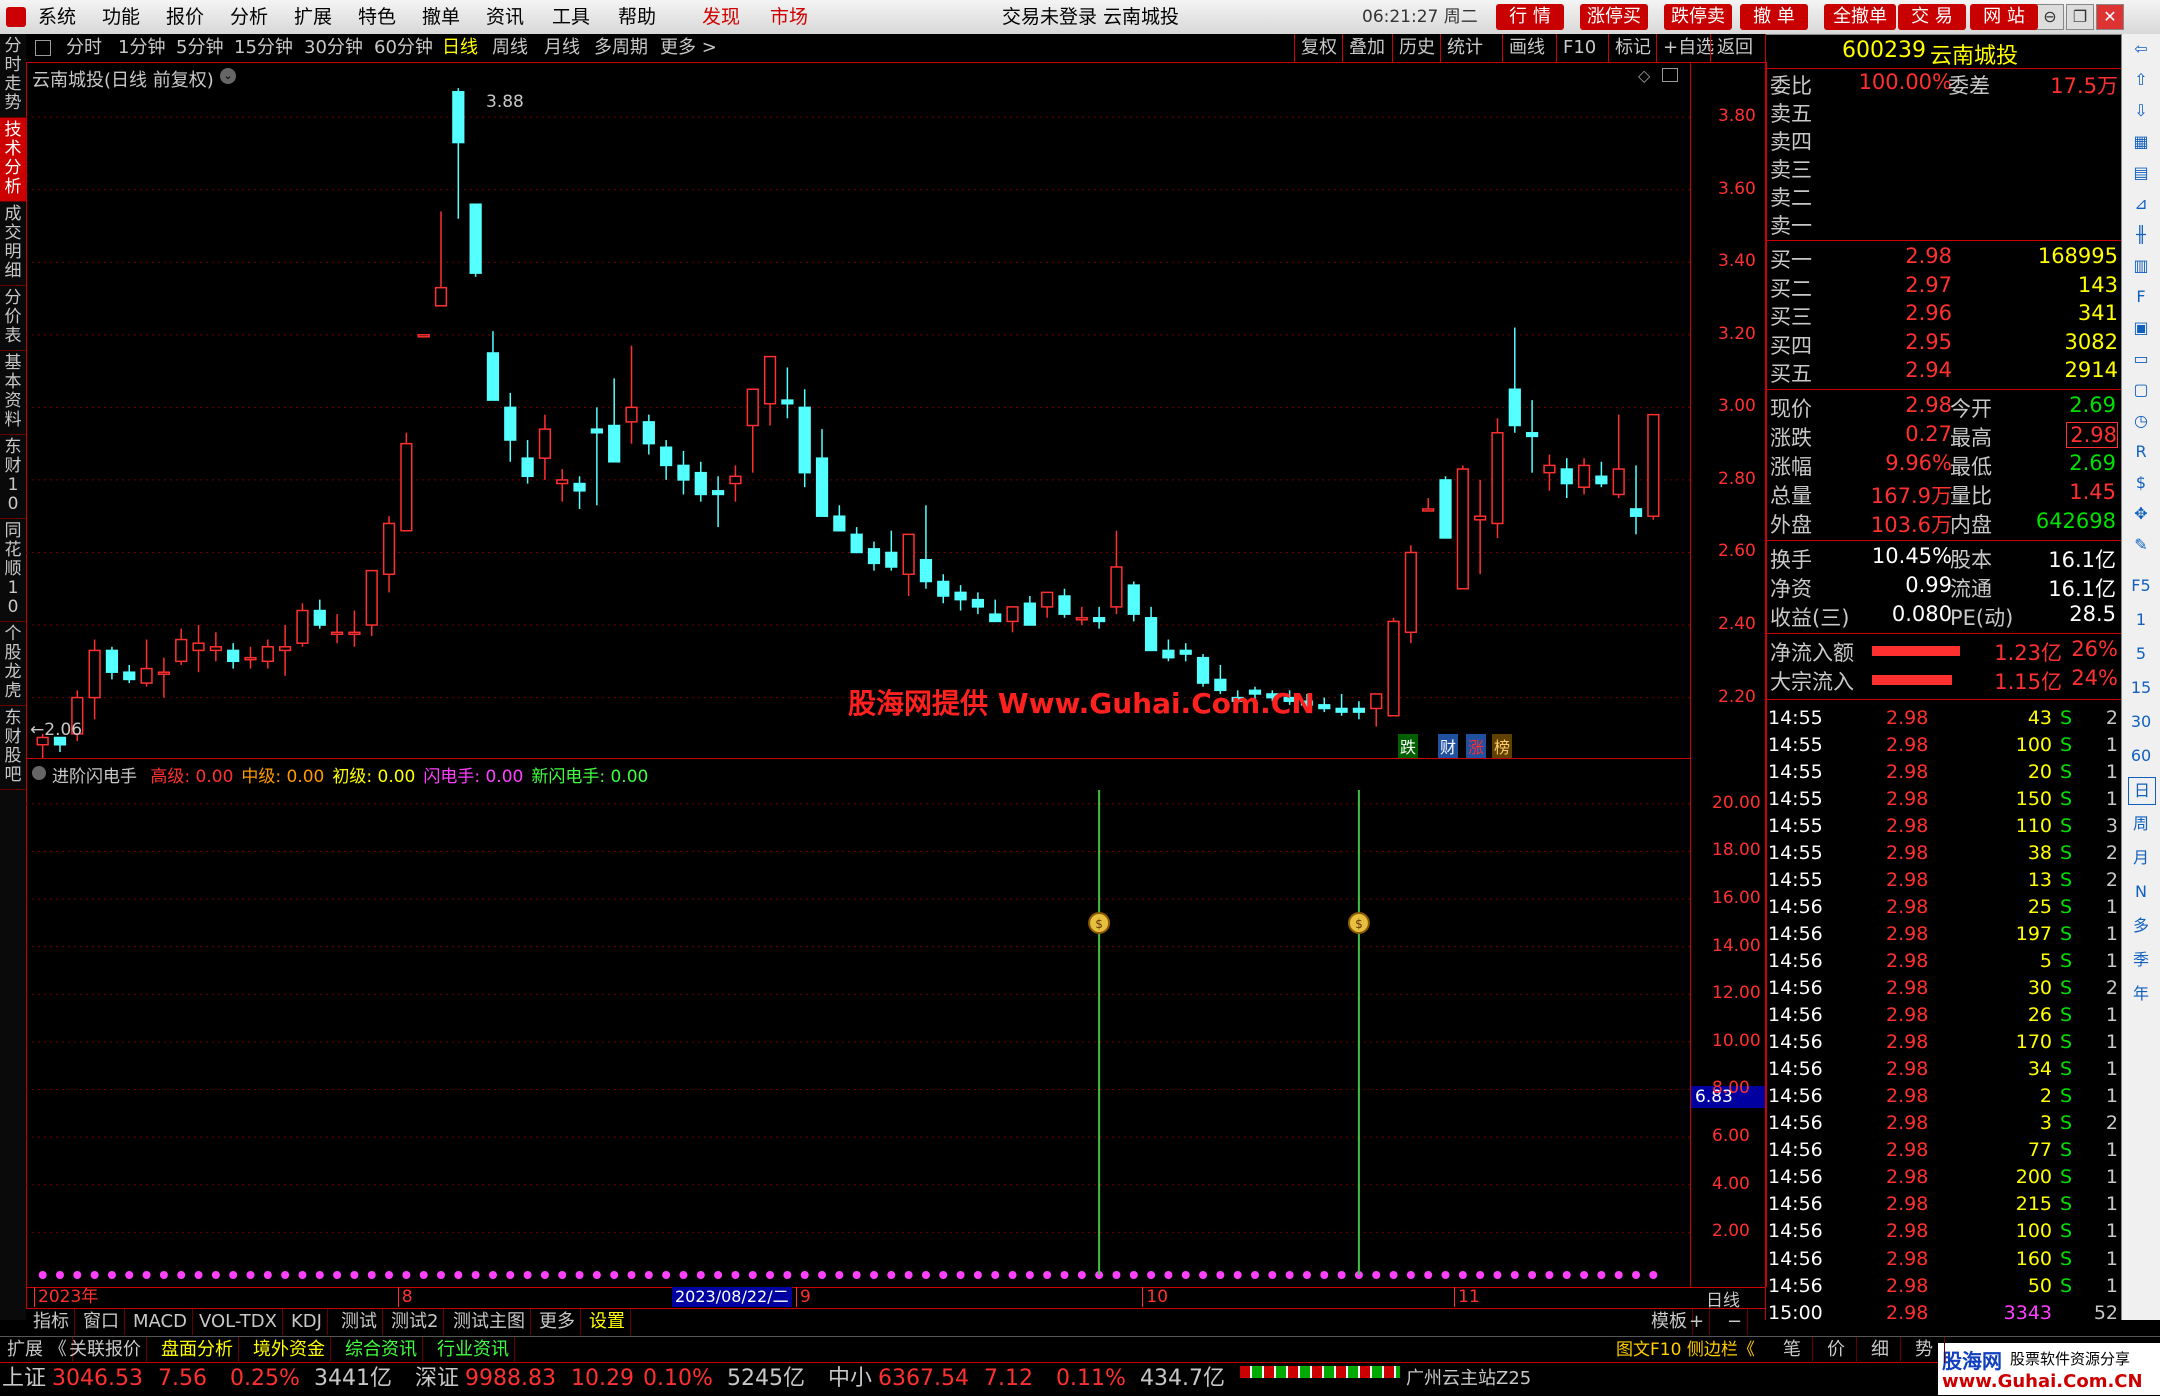 The height and width of the screenshot is (1396, 2160). I want to click on left-tab-3: 分价表, so click(13, 318).